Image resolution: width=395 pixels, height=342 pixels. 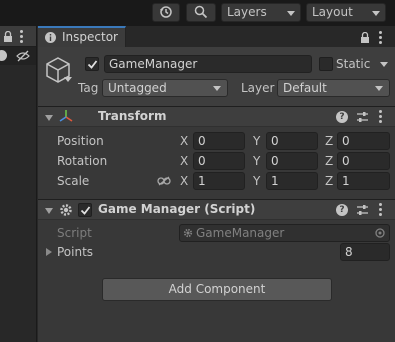 I want to click on scale-y-field: 1, so click(x=292, y=181).